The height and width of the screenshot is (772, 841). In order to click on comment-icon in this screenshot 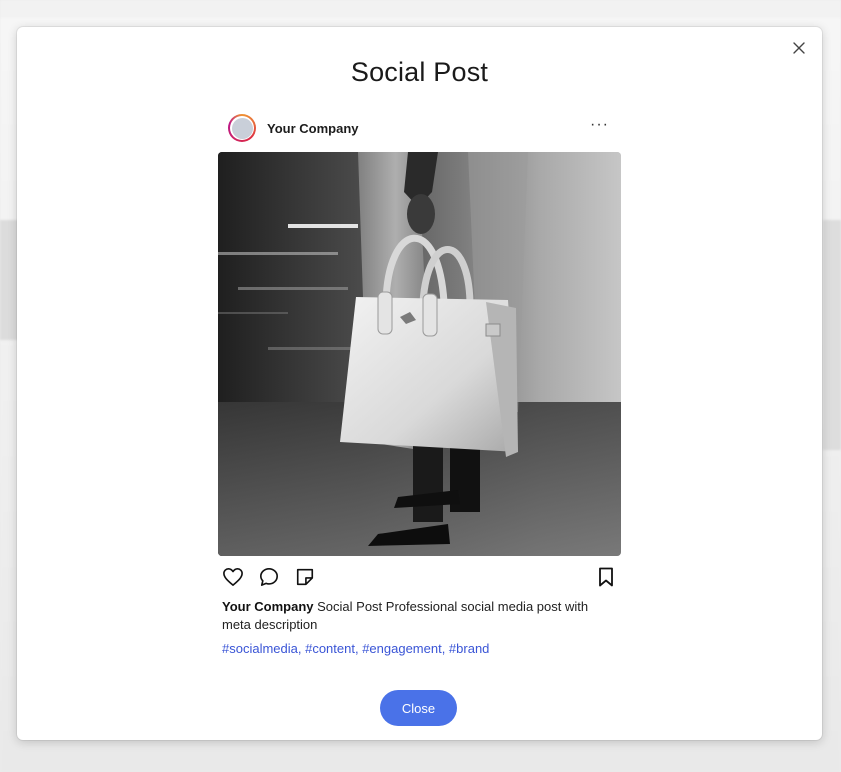, I will do `click(269, 577)`.